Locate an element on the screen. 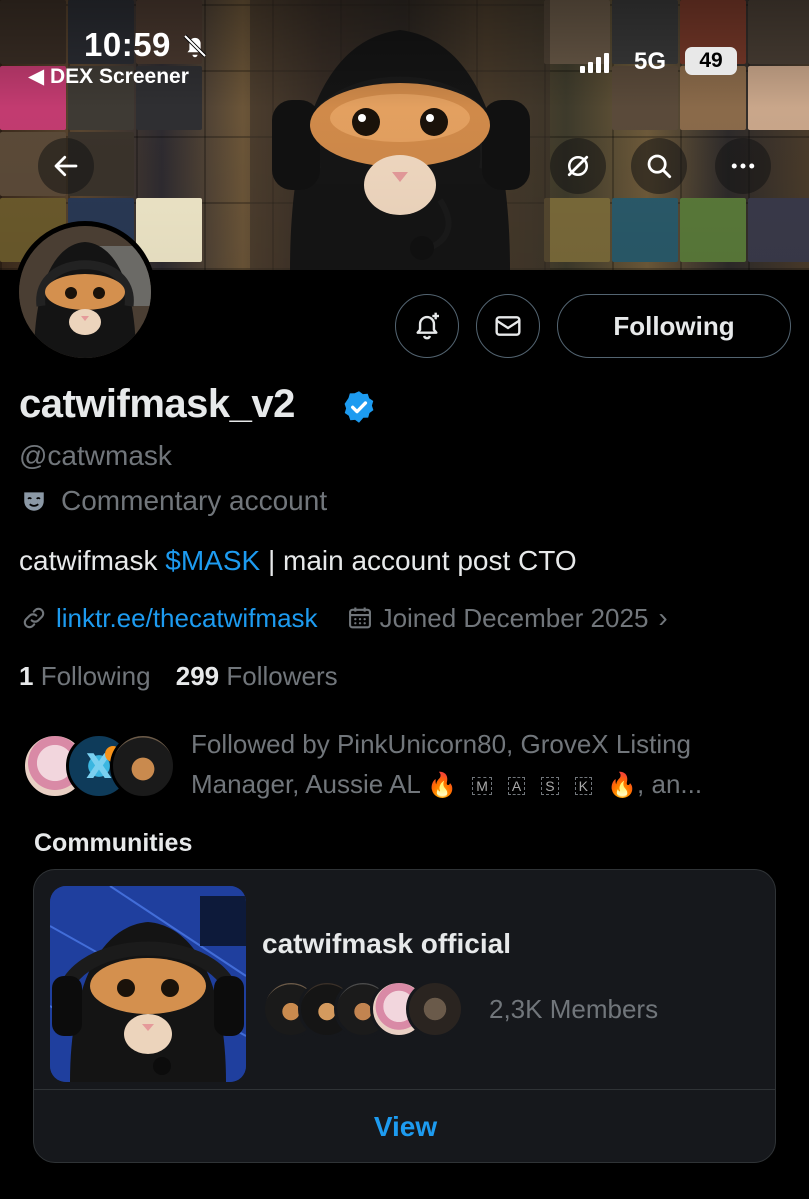  envelope-icon is located at coordinates (508, 326).